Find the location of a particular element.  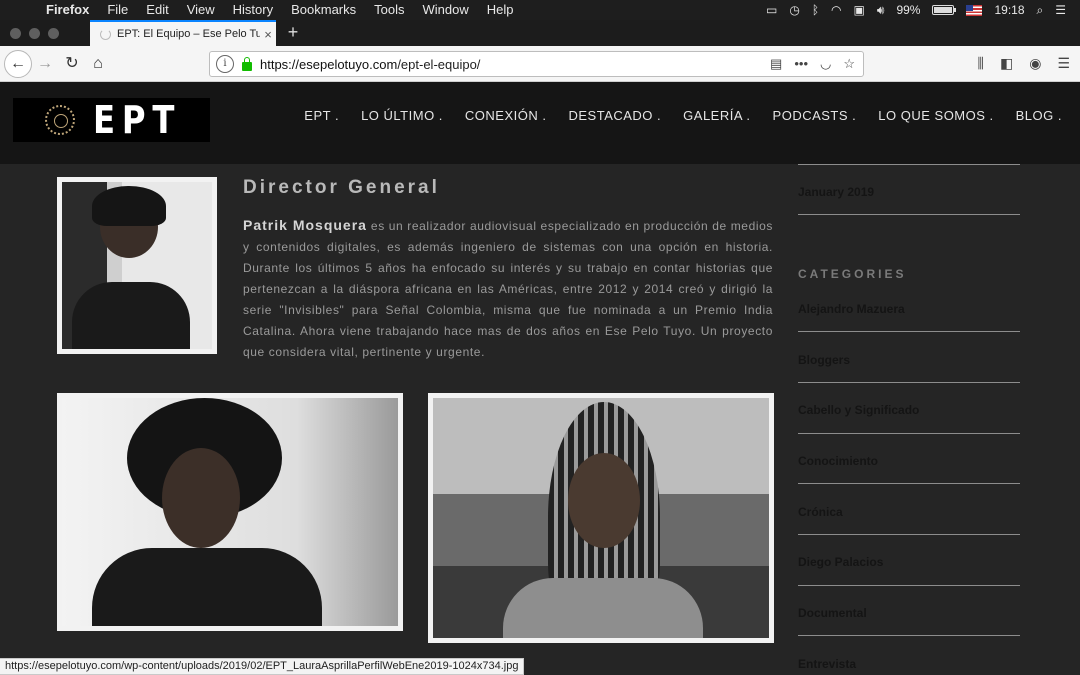

director-photo is located at coordinates (137, 265).